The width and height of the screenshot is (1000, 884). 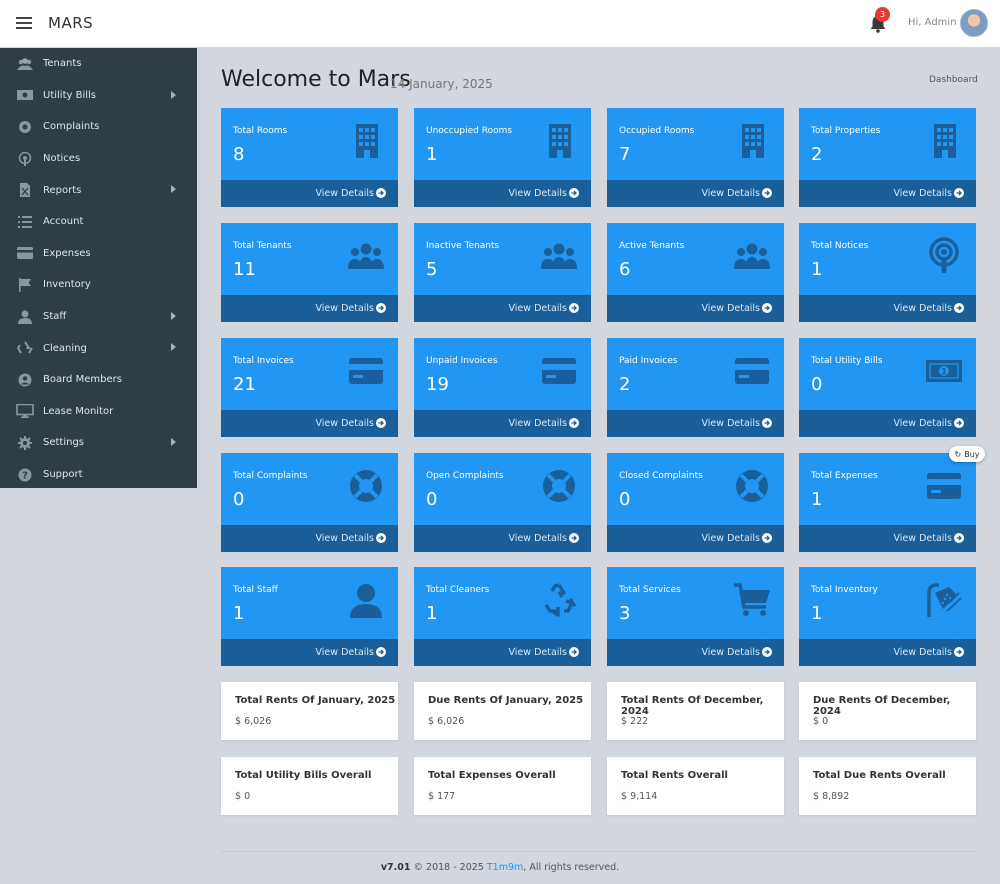 What do you see at coordinates (887, 272) in the screenshot?
I see `tile-total-notices: Total Notices 1 View Details` at bounding box center [887, 272].